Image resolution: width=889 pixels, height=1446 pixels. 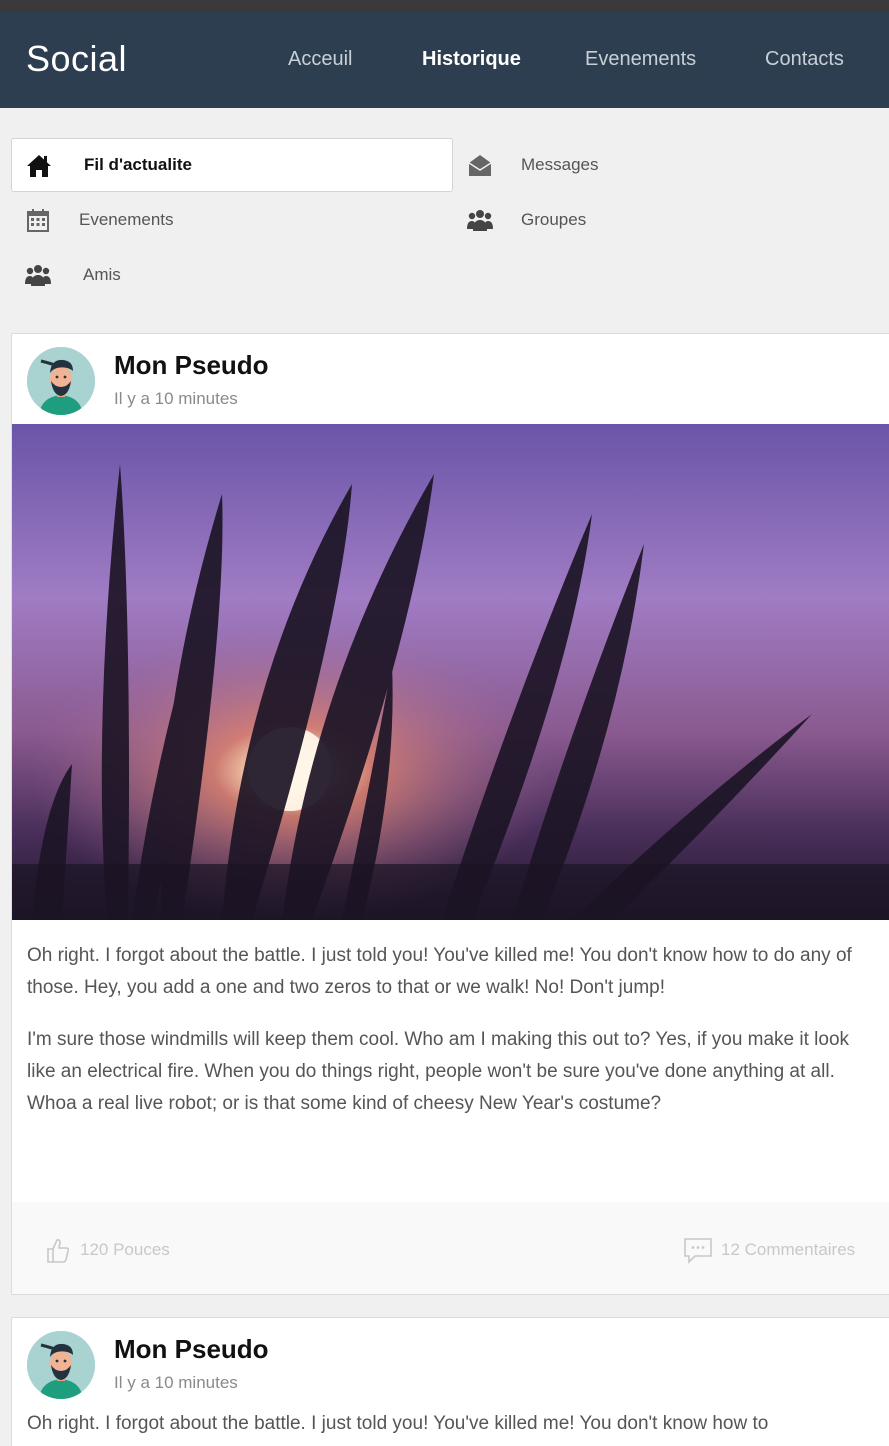 What do you see at coordinates (125, 1249) in the screenshot?
I see `like-count: 120 Pouces` at bounding box center [125, 1249].